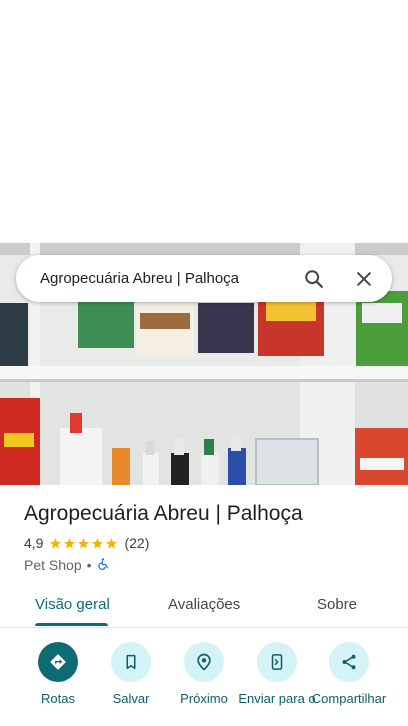 This screenshot has height=726, width=408. Describe the element at coordinates (209, 543) in the screenshot. I see `rating-row: 4,9 (22)` at that location.